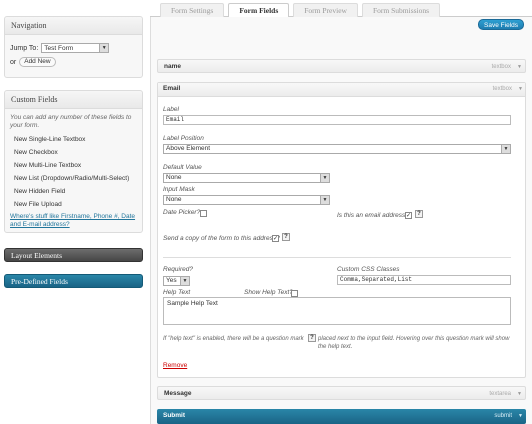 This screenshot has height=424, width=532. I want to click on predefined-fields-bar: Pre-Defined Fields, so click(73, 281).